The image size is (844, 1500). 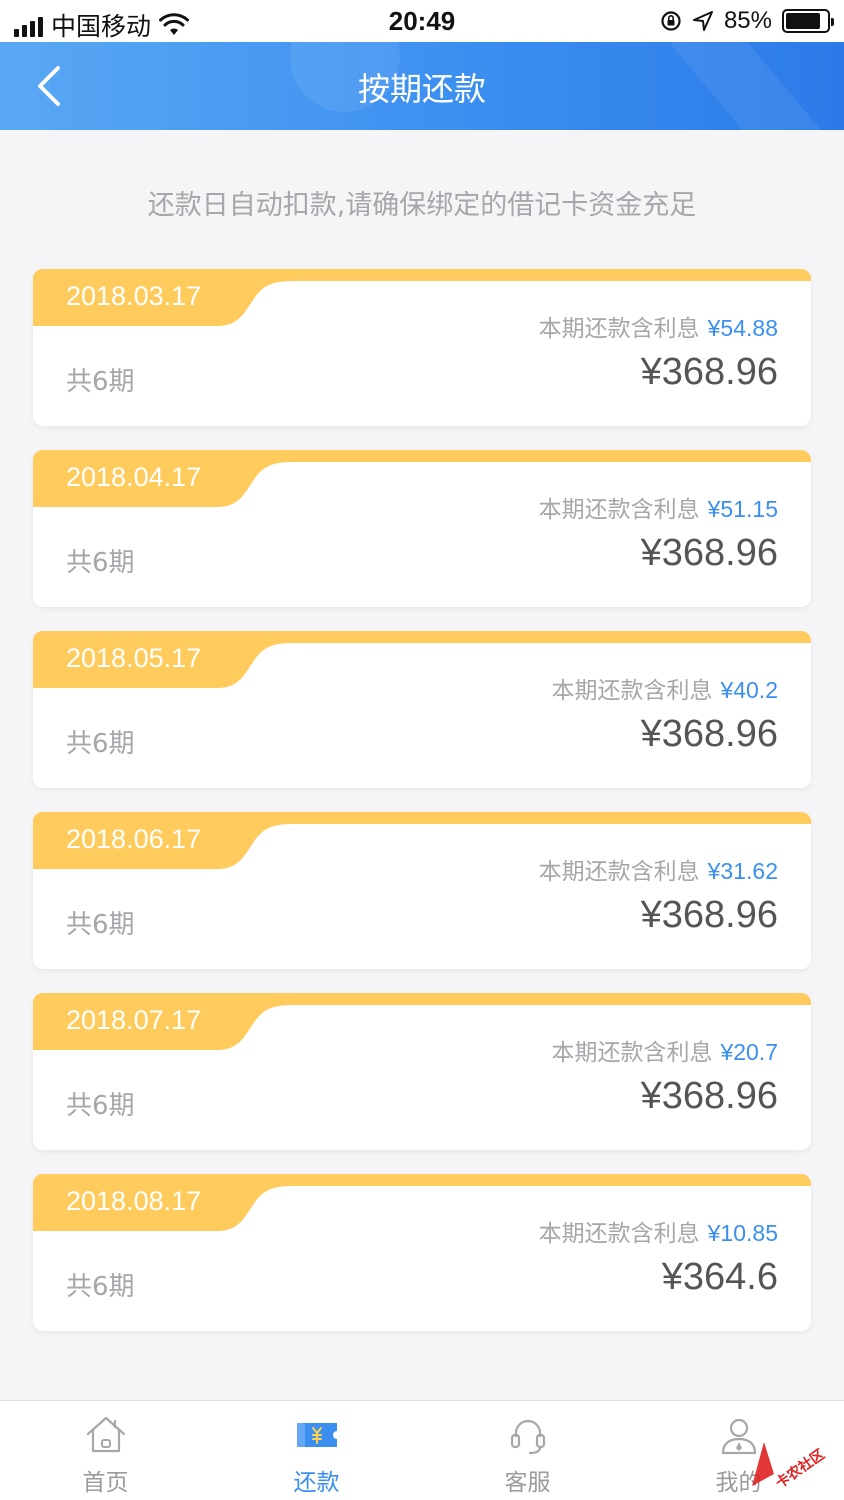 What do you see at coordinates (527, 1437) in the screenshot?
I see `headset-icon` at bounding box center [527, 1437].